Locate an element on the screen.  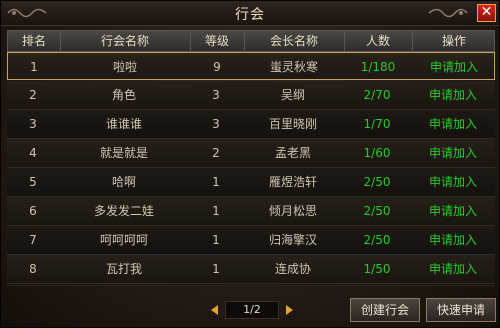
row-rank: 7 is located at coordinates (33, 240).